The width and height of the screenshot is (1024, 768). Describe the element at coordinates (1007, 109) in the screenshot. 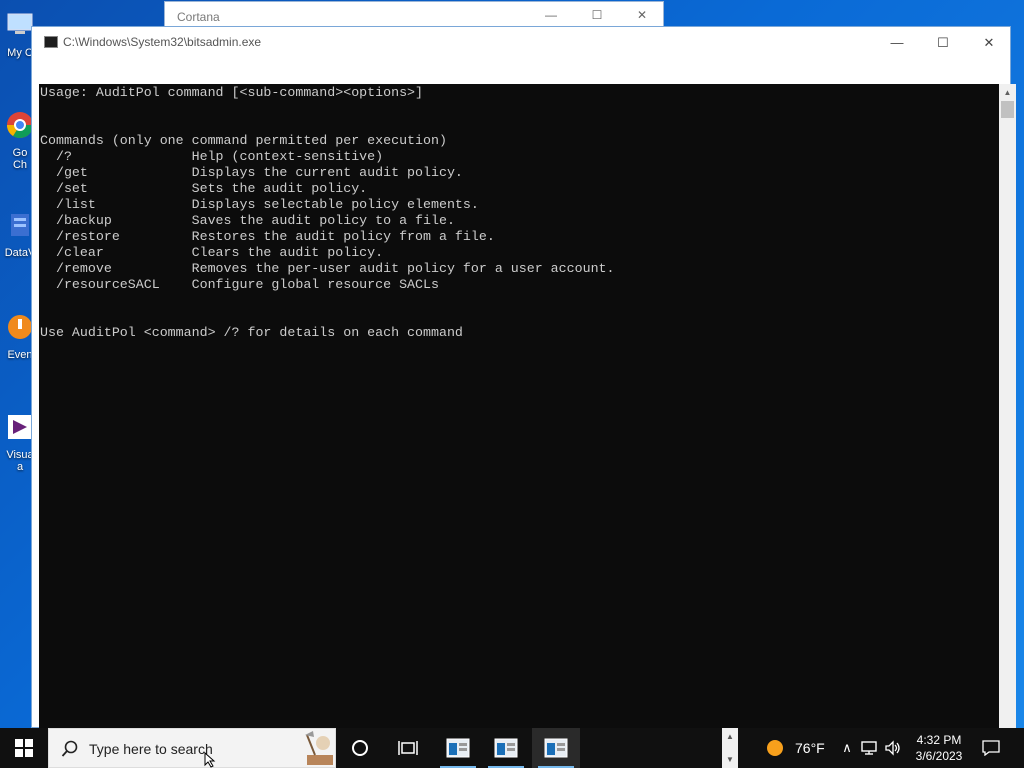

I see `scrollbar-thumb` at that location.